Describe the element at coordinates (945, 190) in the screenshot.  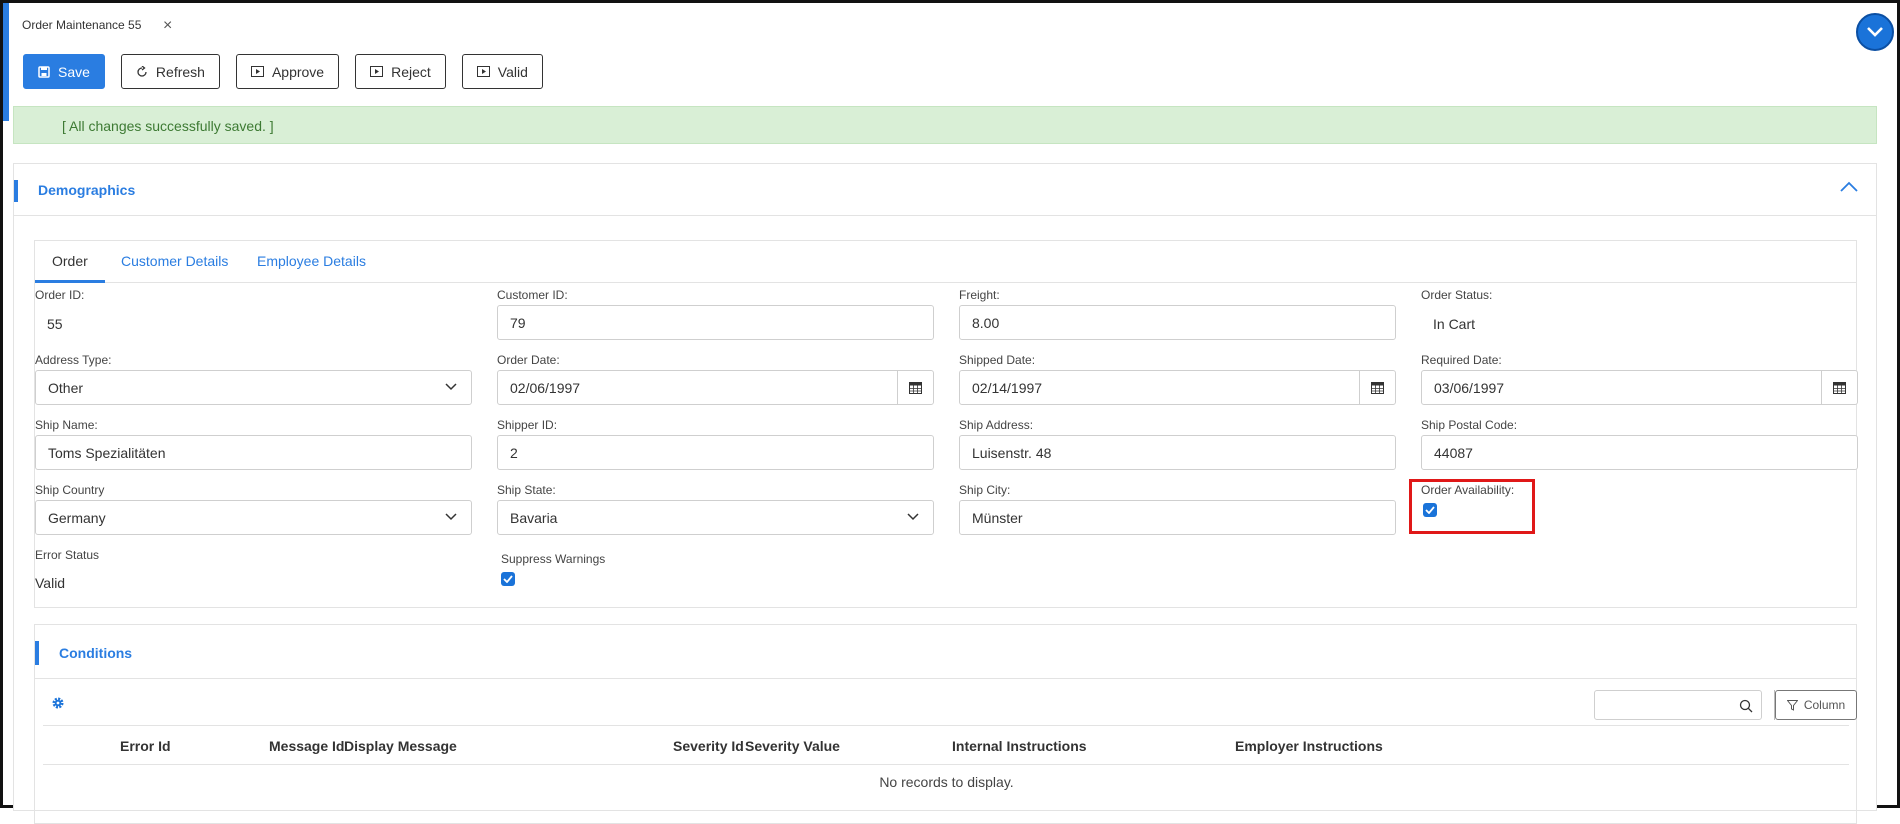
I see `demographics-header: Demographics` at that location.